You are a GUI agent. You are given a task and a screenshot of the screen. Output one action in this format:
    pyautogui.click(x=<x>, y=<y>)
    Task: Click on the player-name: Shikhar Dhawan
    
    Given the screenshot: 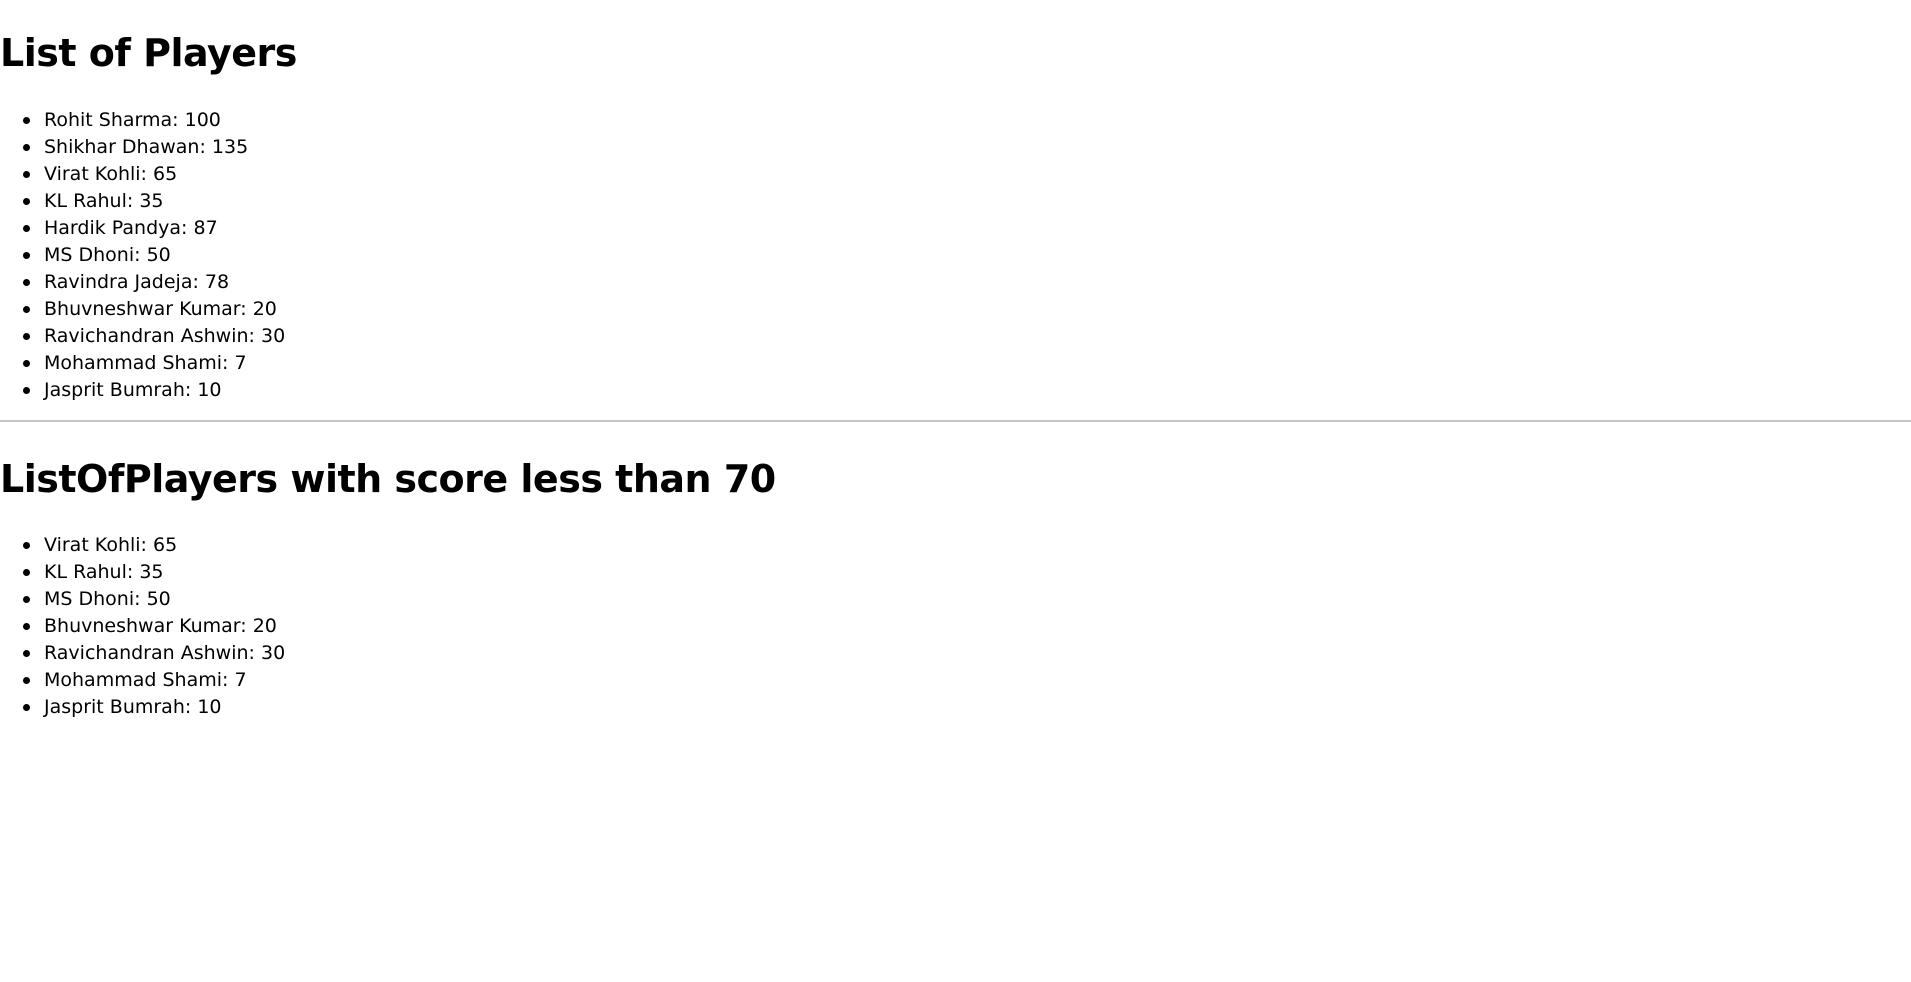 What is the action you would take?
    pyautogui.click(x=122, y=147)
    